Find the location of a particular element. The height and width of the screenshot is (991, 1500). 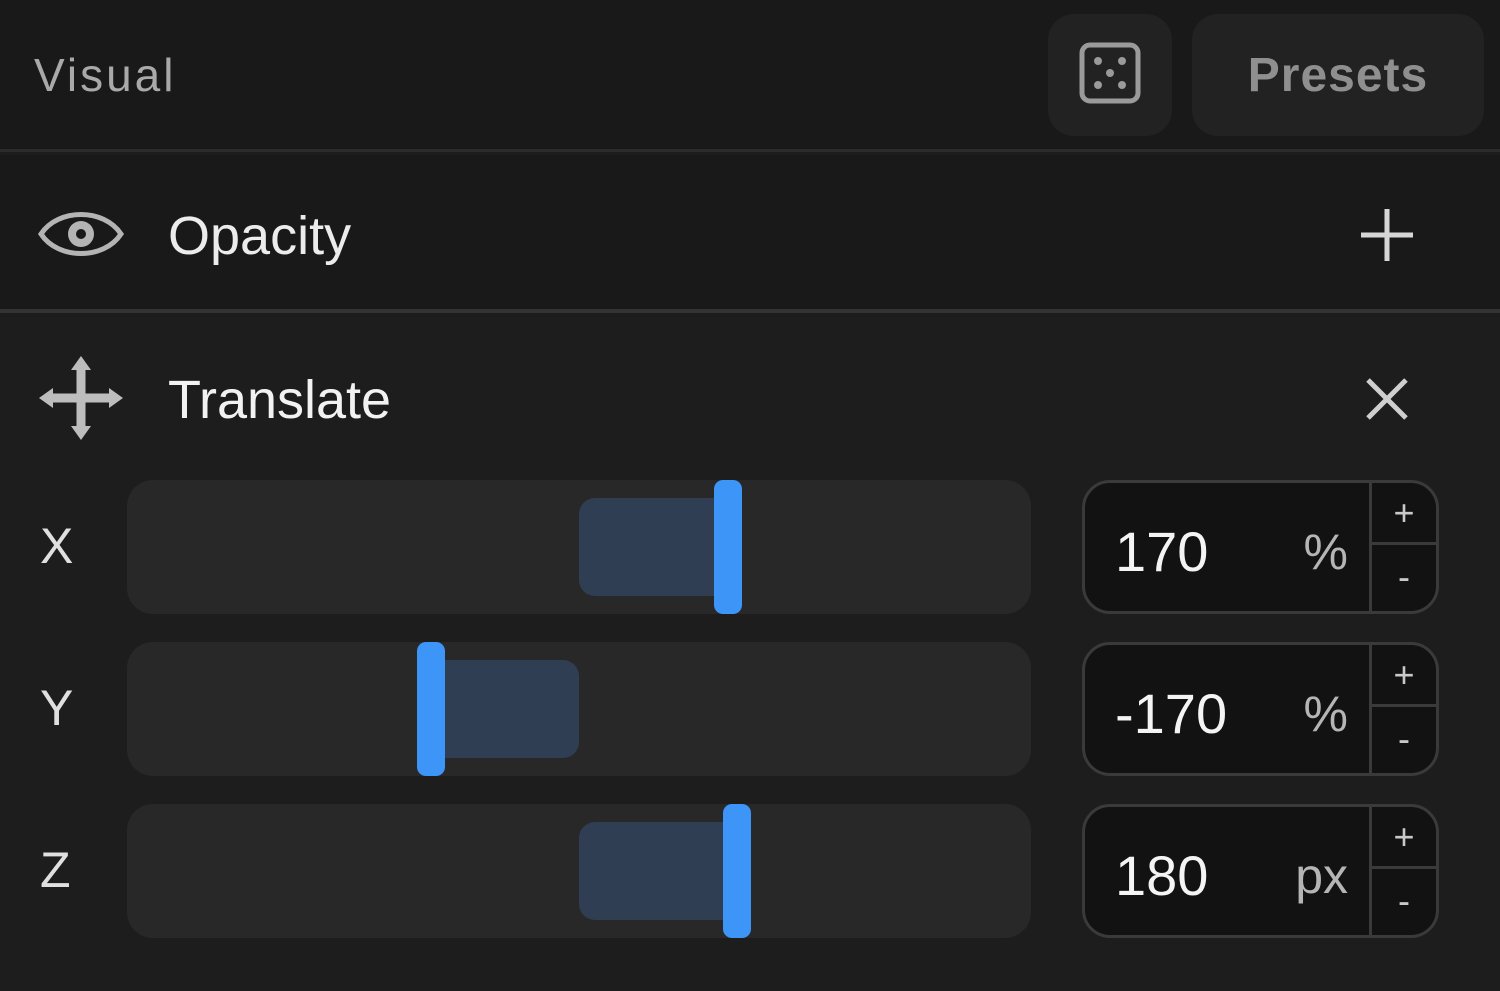

translate-z-unit: px is located at coordinates (1321, 876).